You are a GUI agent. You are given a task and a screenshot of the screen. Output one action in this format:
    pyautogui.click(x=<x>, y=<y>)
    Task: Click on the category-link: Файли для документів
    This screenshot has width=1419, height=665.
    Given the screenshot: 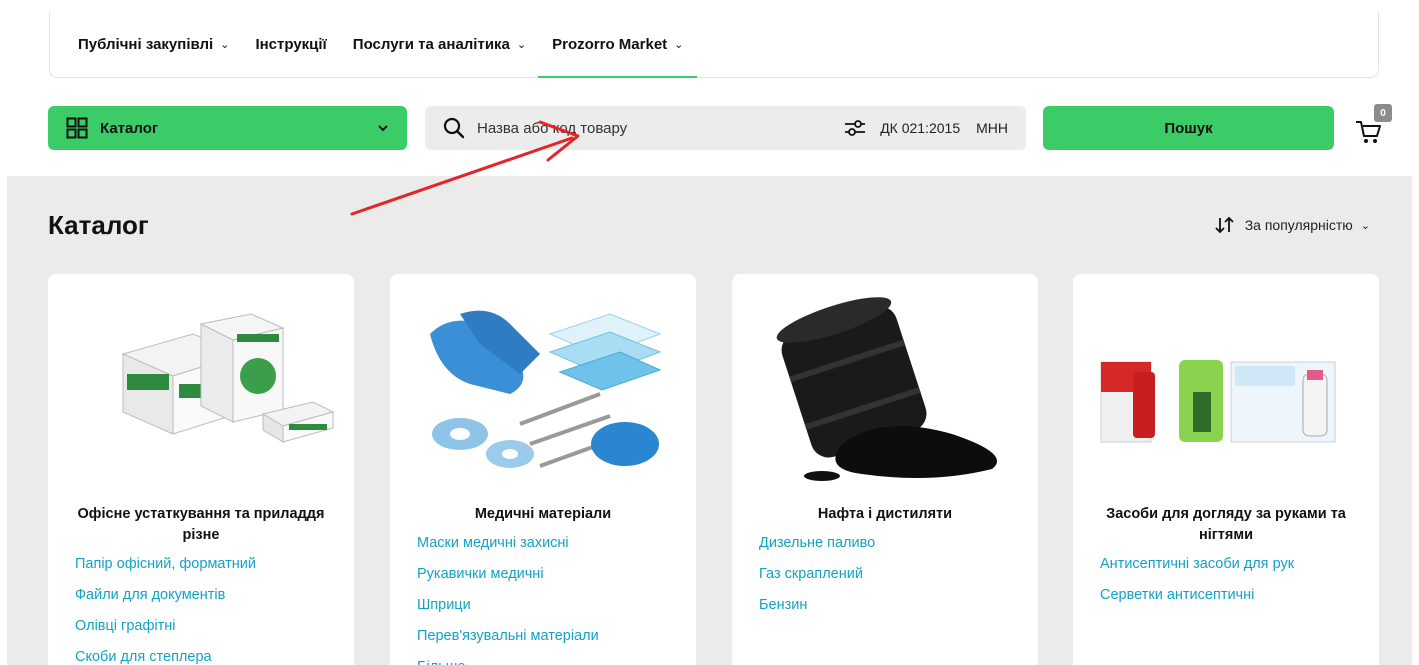 What is the action you would take?
    pyautogui.click(x=209, y=595)
    